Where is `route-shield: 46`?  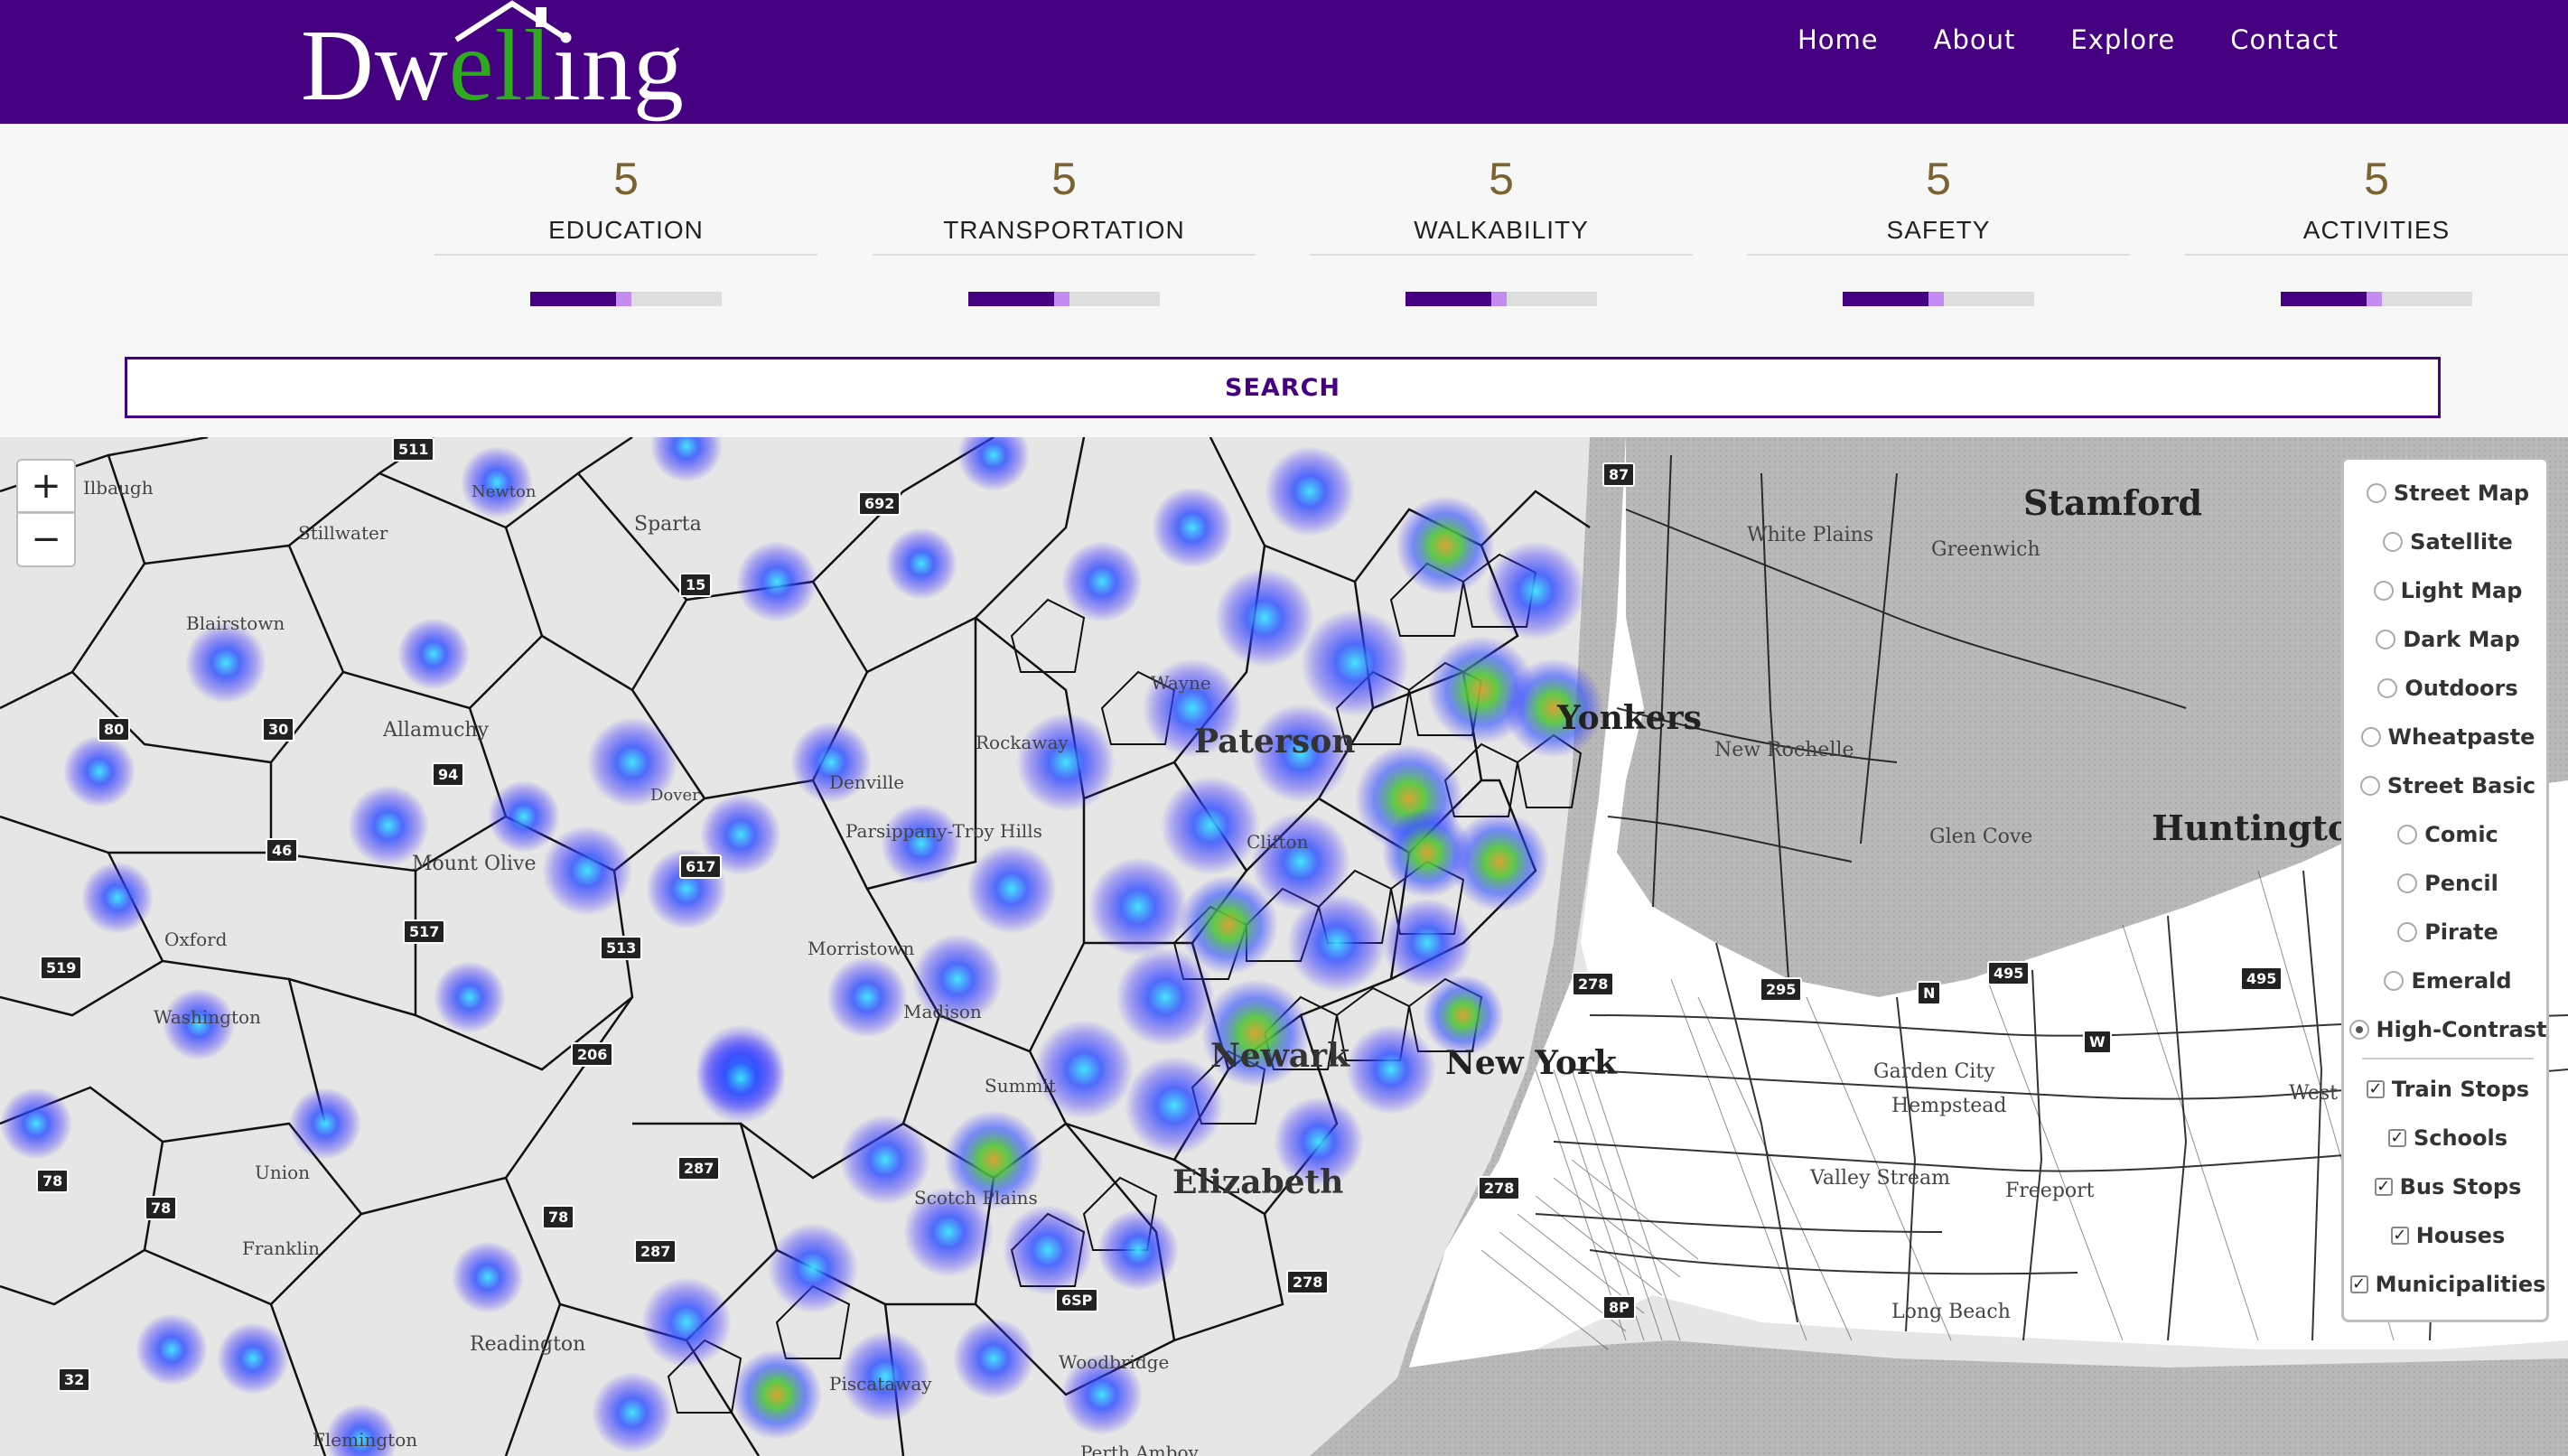 route-shield: 46 is located at coordinates (282, 850).